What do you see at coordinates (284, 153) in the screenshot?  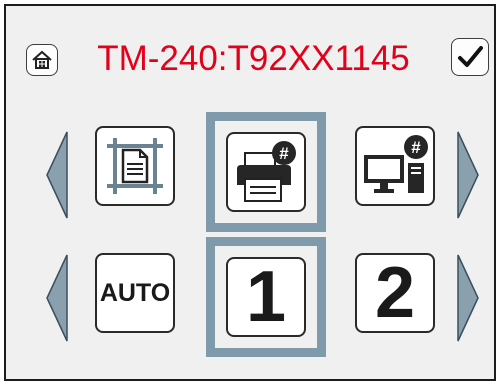 I see `printer-badge-text: #` at bounding box center [284, 153].